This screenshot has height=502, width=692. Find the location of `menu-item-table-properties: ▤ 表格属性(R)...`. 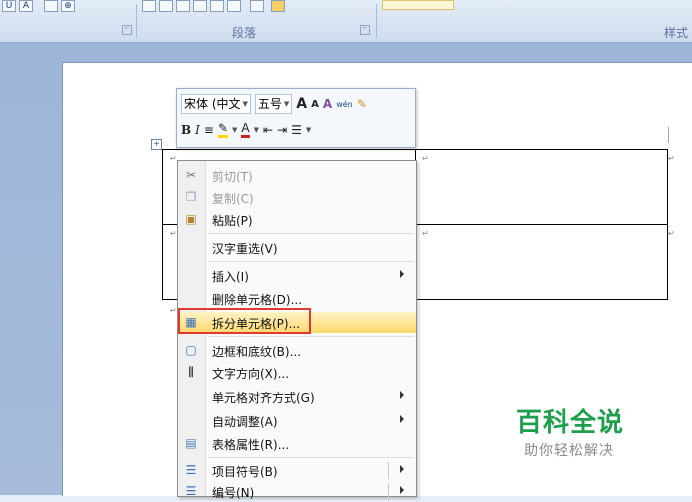

menu-item-table-properties: ▤ 表格属性(R)... is located at coordinates (297, 443).